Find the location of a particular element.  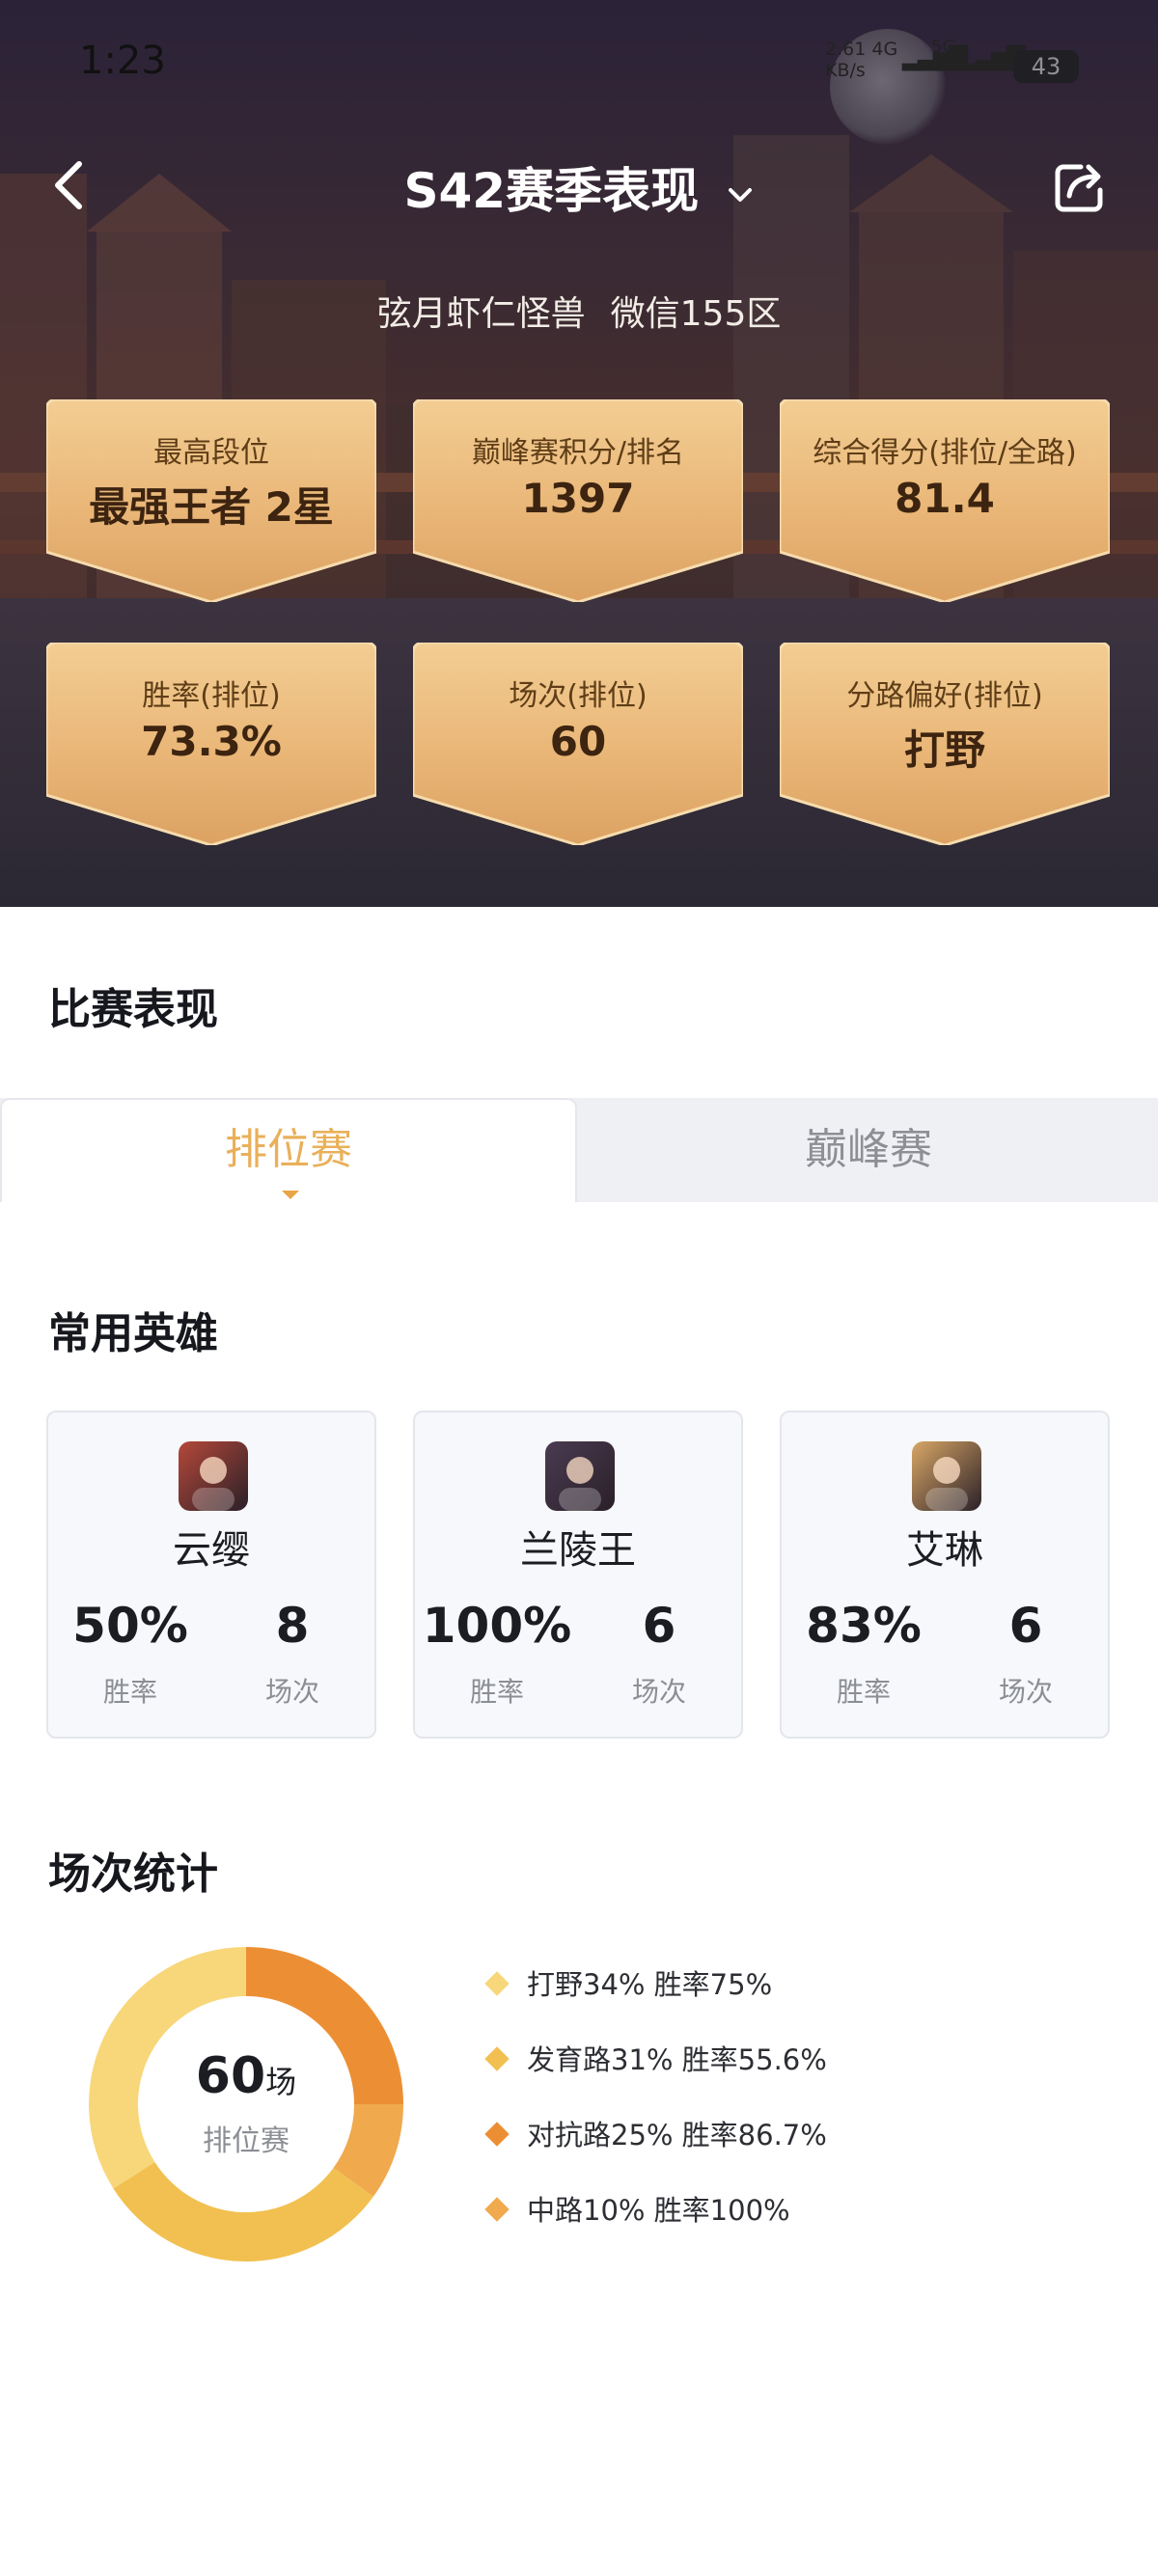

hero-card: 艾琳 83% 6 胜率 场次 is located at coordinates (945, 1575).